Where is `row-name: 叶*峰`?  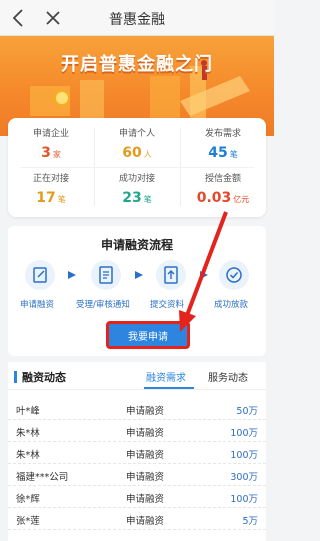
row-name: 叶*峰 is located at coordinates (28, 411).